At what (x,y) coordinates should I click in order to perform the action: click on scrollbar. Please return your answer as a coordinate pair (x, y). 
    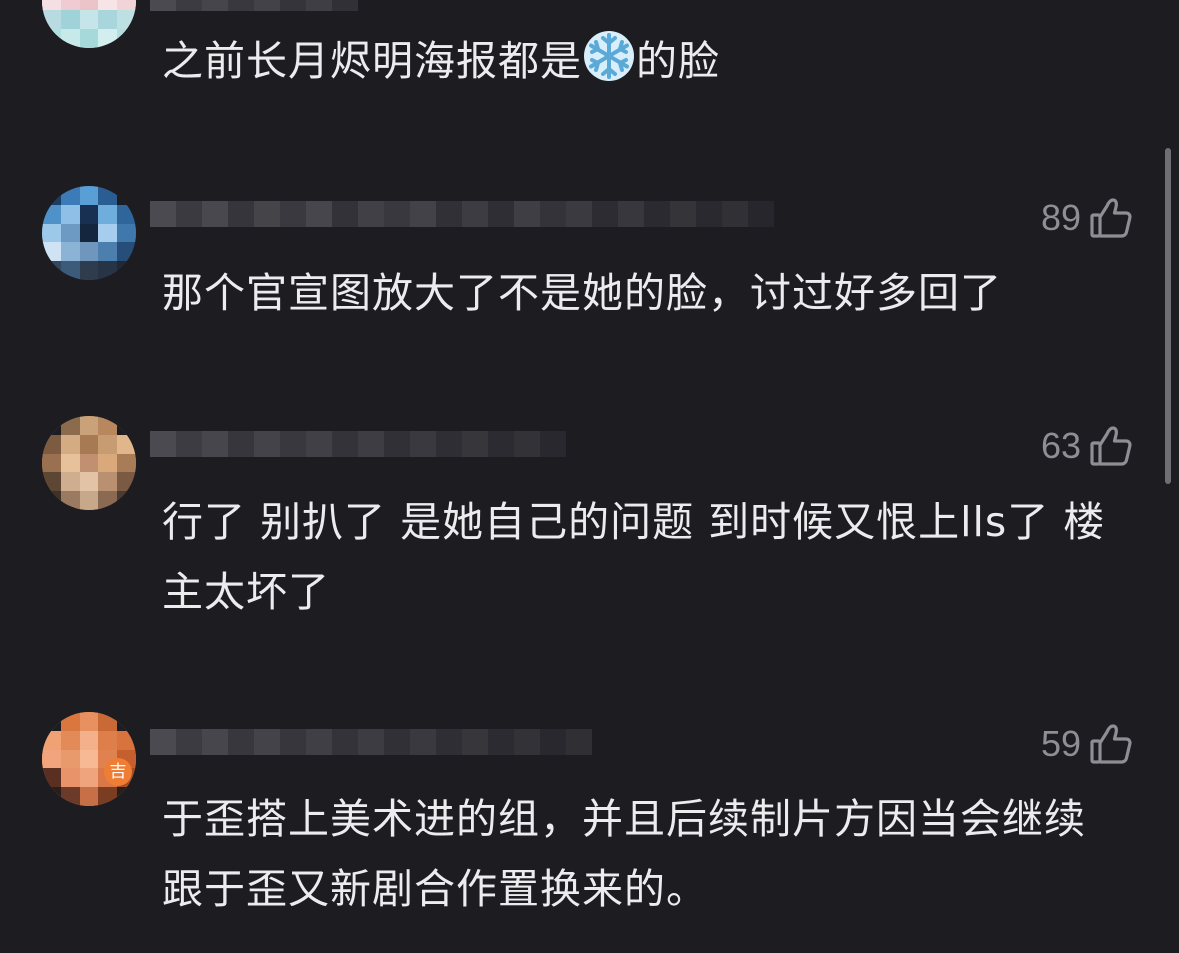
    Looking at the image, I should click on (1168, 316).